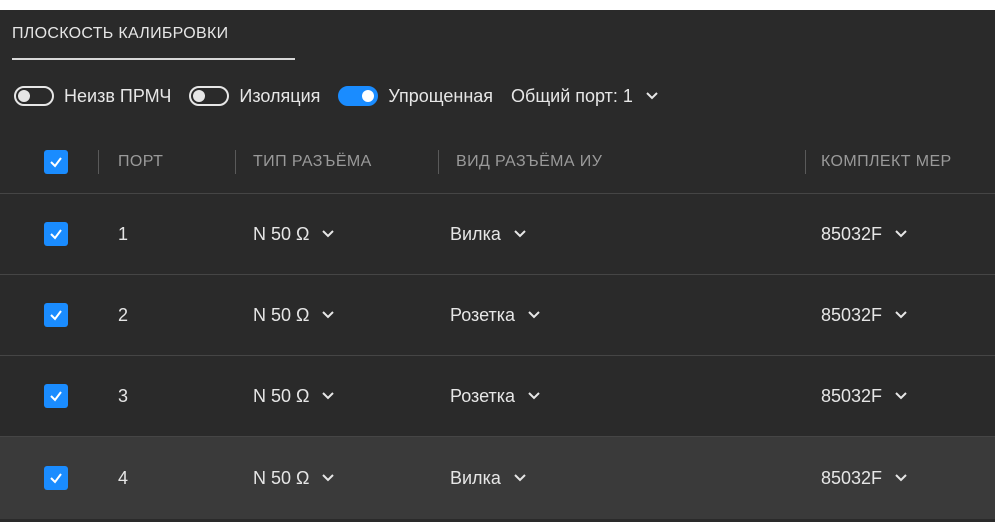 Image resolution: width=995 pixels, height=522 pixels. I want to click on common-port-label: Общий порт: 1, so click(572, 95).